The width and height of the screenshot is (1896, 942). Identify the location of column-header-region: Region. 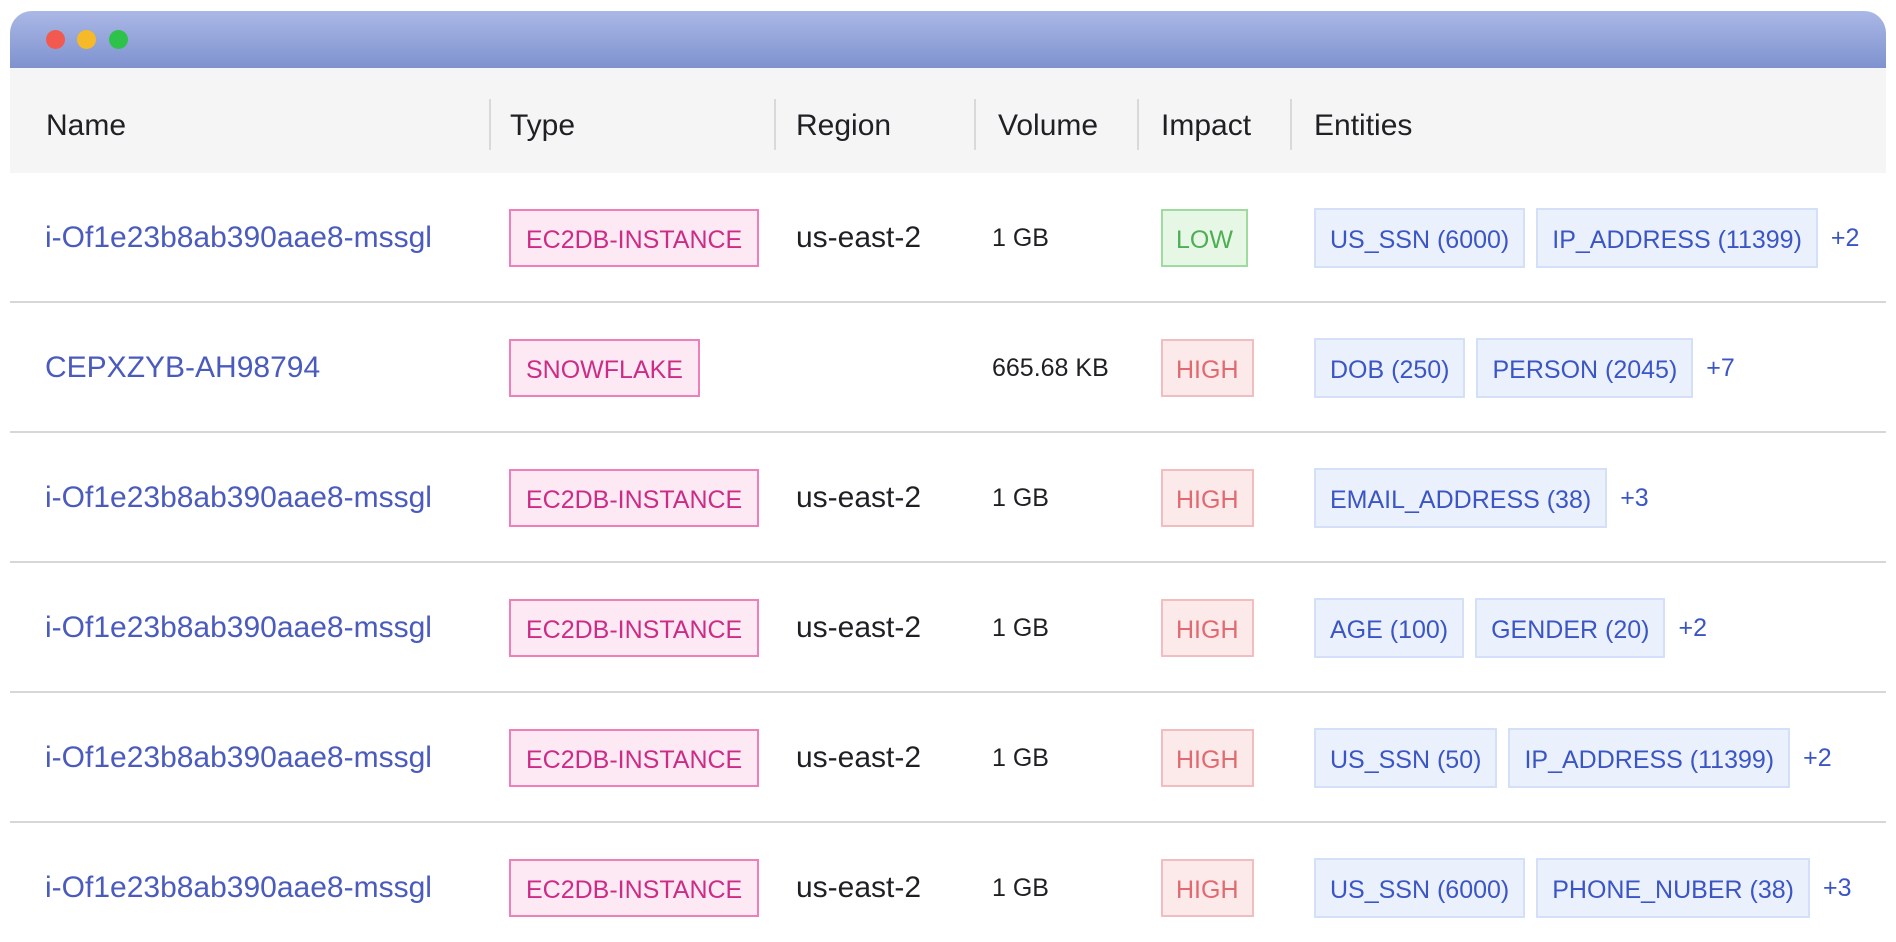
(843, 120).